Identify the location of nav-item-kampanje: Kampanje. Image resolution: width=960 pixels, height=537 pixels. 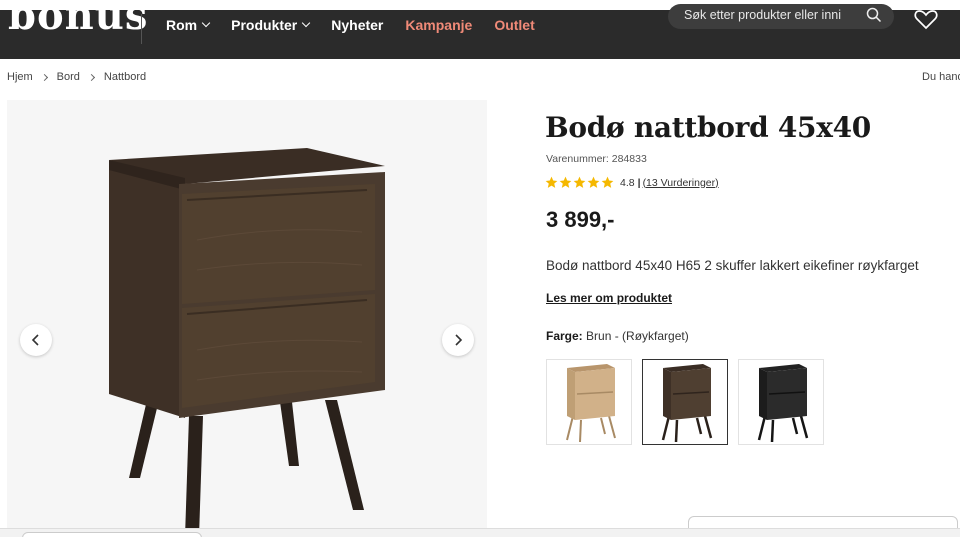
(438, 25).